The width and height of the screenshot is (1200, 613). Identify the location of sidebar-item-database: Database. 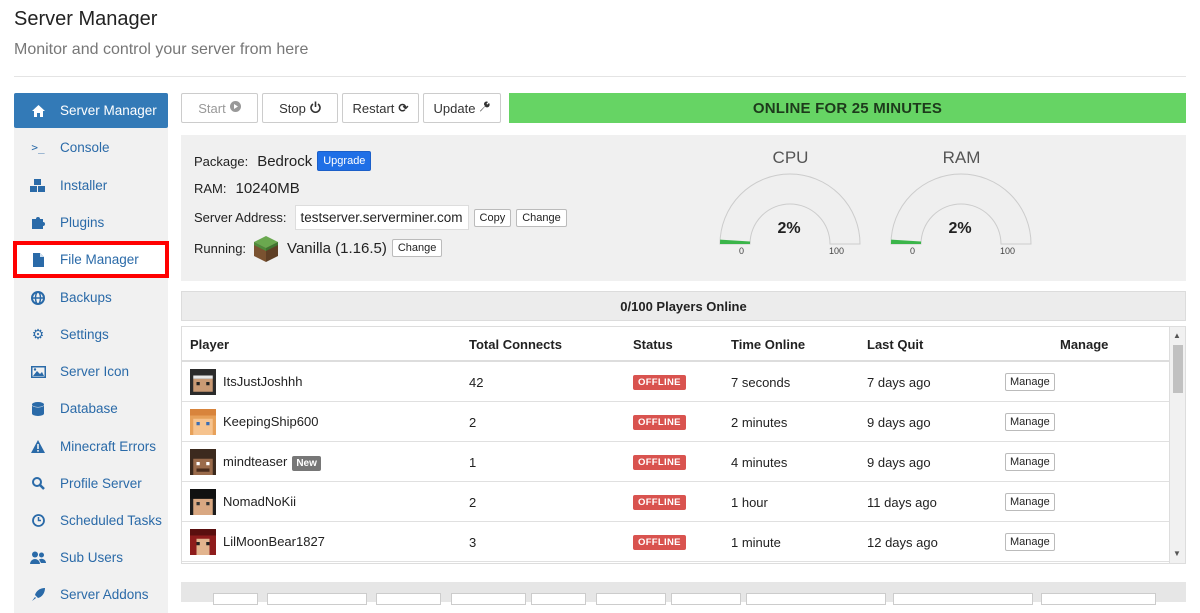
(91, 408).